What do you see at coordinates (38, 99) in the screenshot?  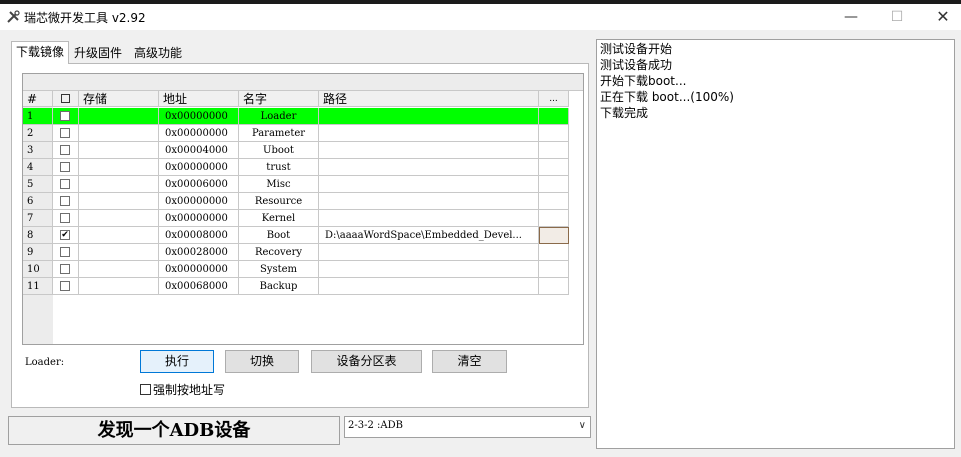 I see `column-header-number: #` at bounding box center [38, 99].